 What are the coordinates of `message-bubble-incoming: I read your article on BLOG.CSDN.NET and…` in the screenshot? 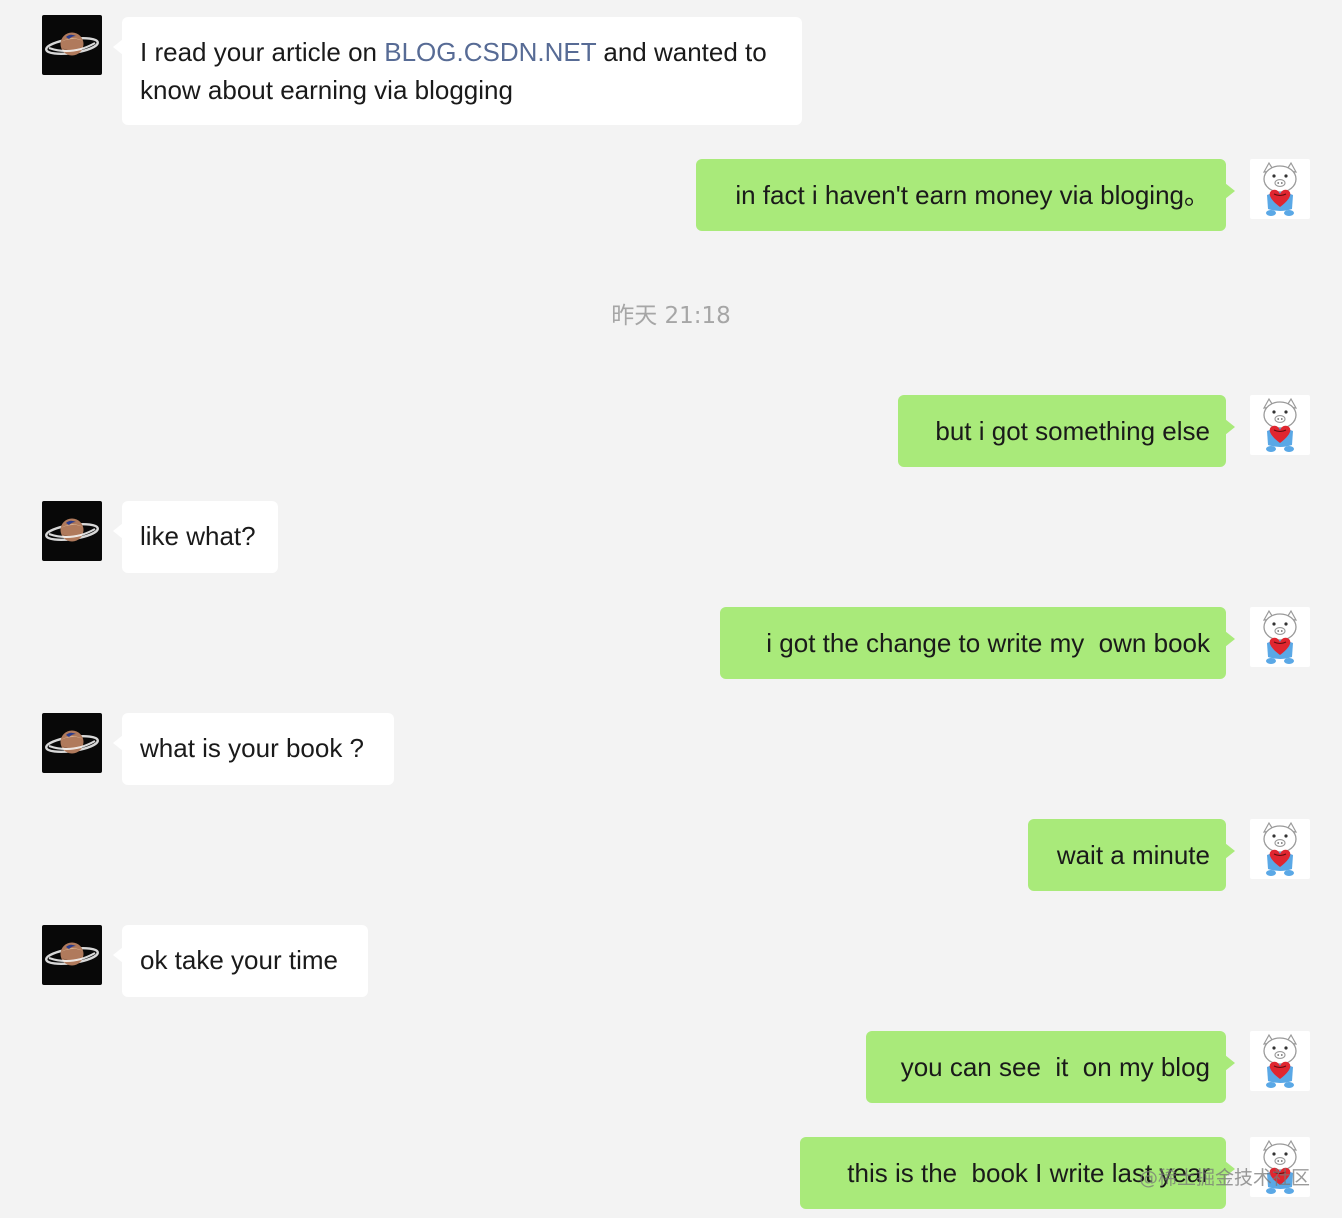 It's located at (457, 71).